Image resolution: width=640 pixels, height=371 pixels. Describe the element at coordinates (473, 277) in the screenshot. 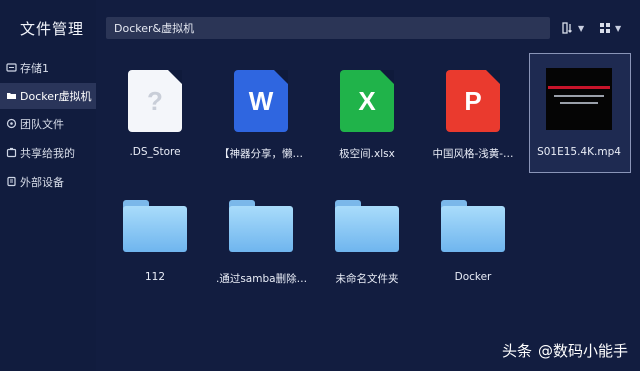

I see `folder-name: Docker` at that location.